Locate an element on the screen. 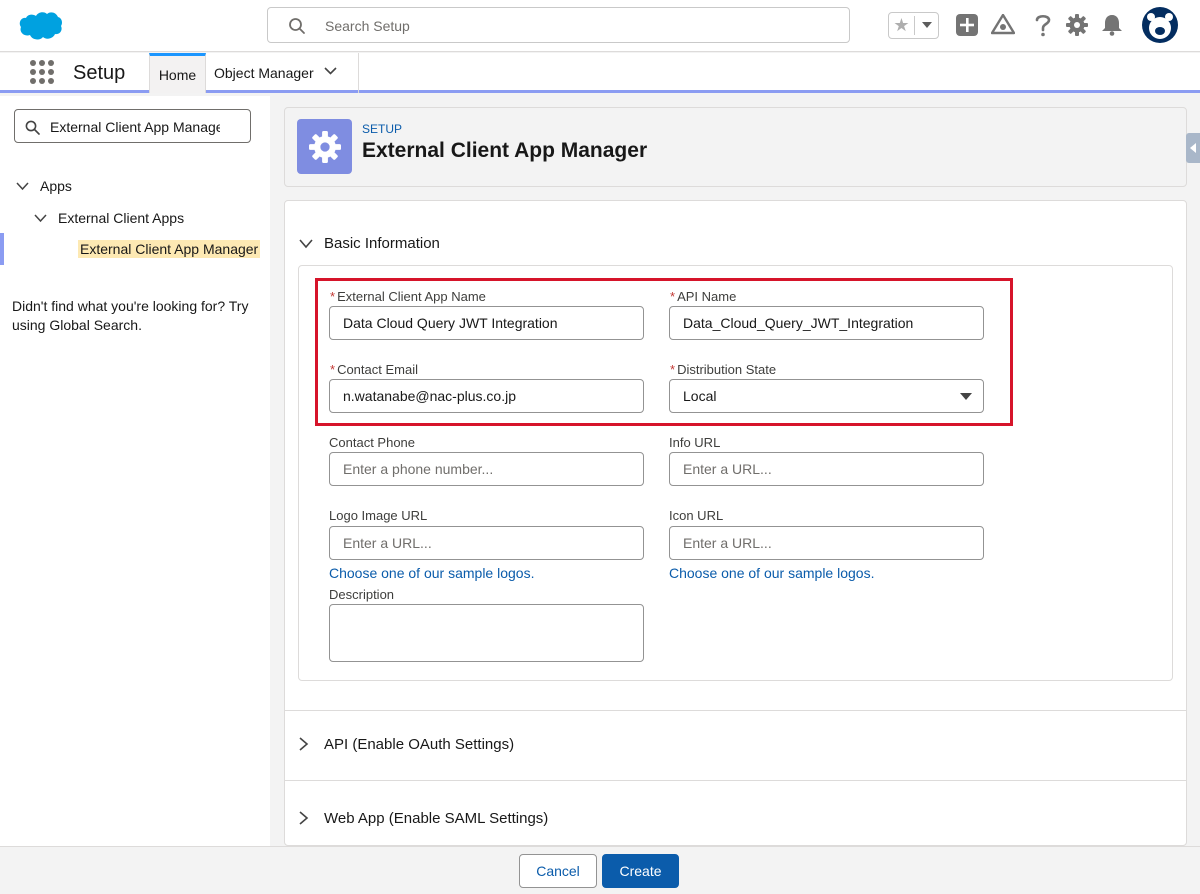 This screenshot has width=1200, height=894. add-button is located at coordinates (967, 25).